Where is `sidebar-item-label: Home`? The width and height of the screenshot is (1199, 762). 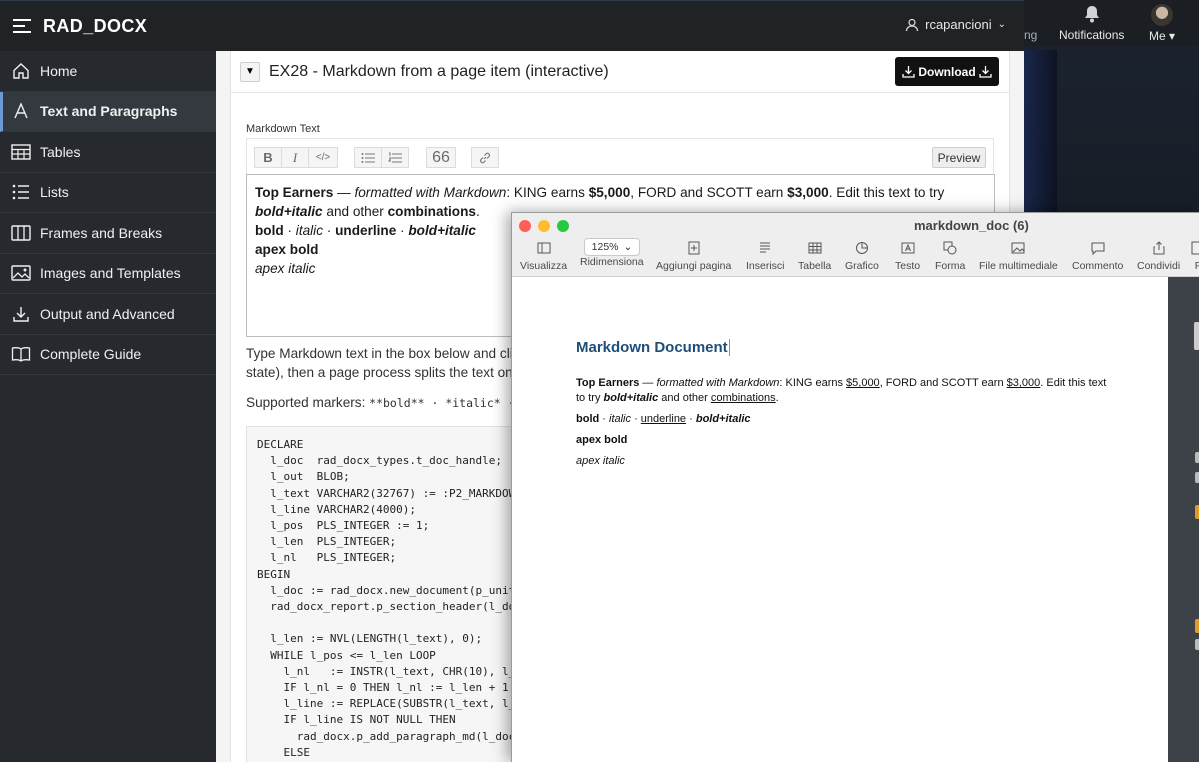
sidebar-item-label: Home is located at coordinates (59, 70).